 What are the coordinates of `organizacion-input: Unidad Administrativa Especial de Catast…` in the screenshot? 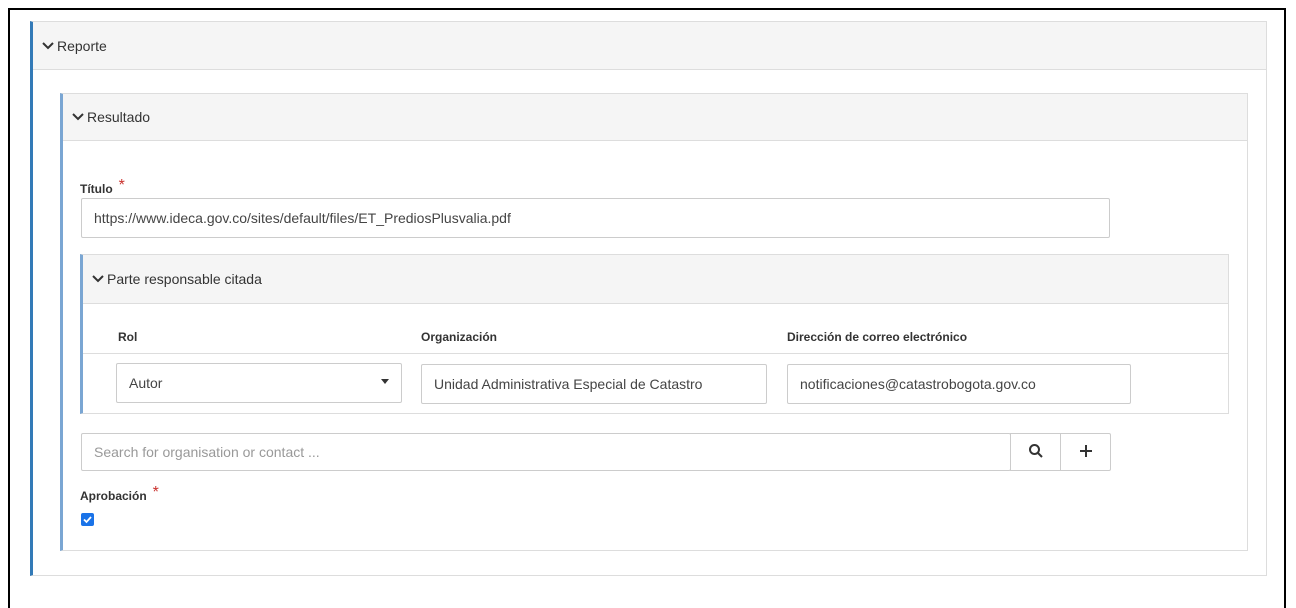 It's located at (594, 384).